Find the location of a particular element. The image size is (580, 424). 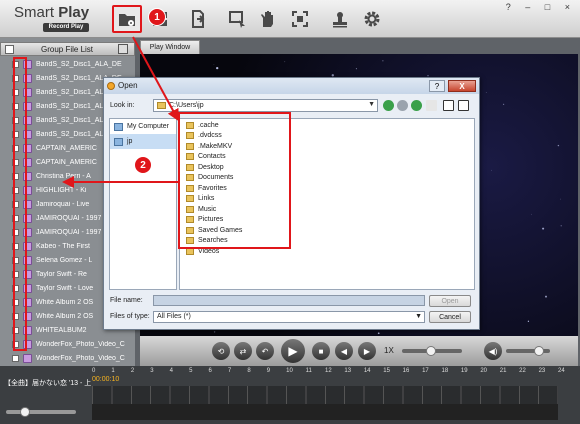

previous-frame-button: ◀ is located at coordinates (344, 351).